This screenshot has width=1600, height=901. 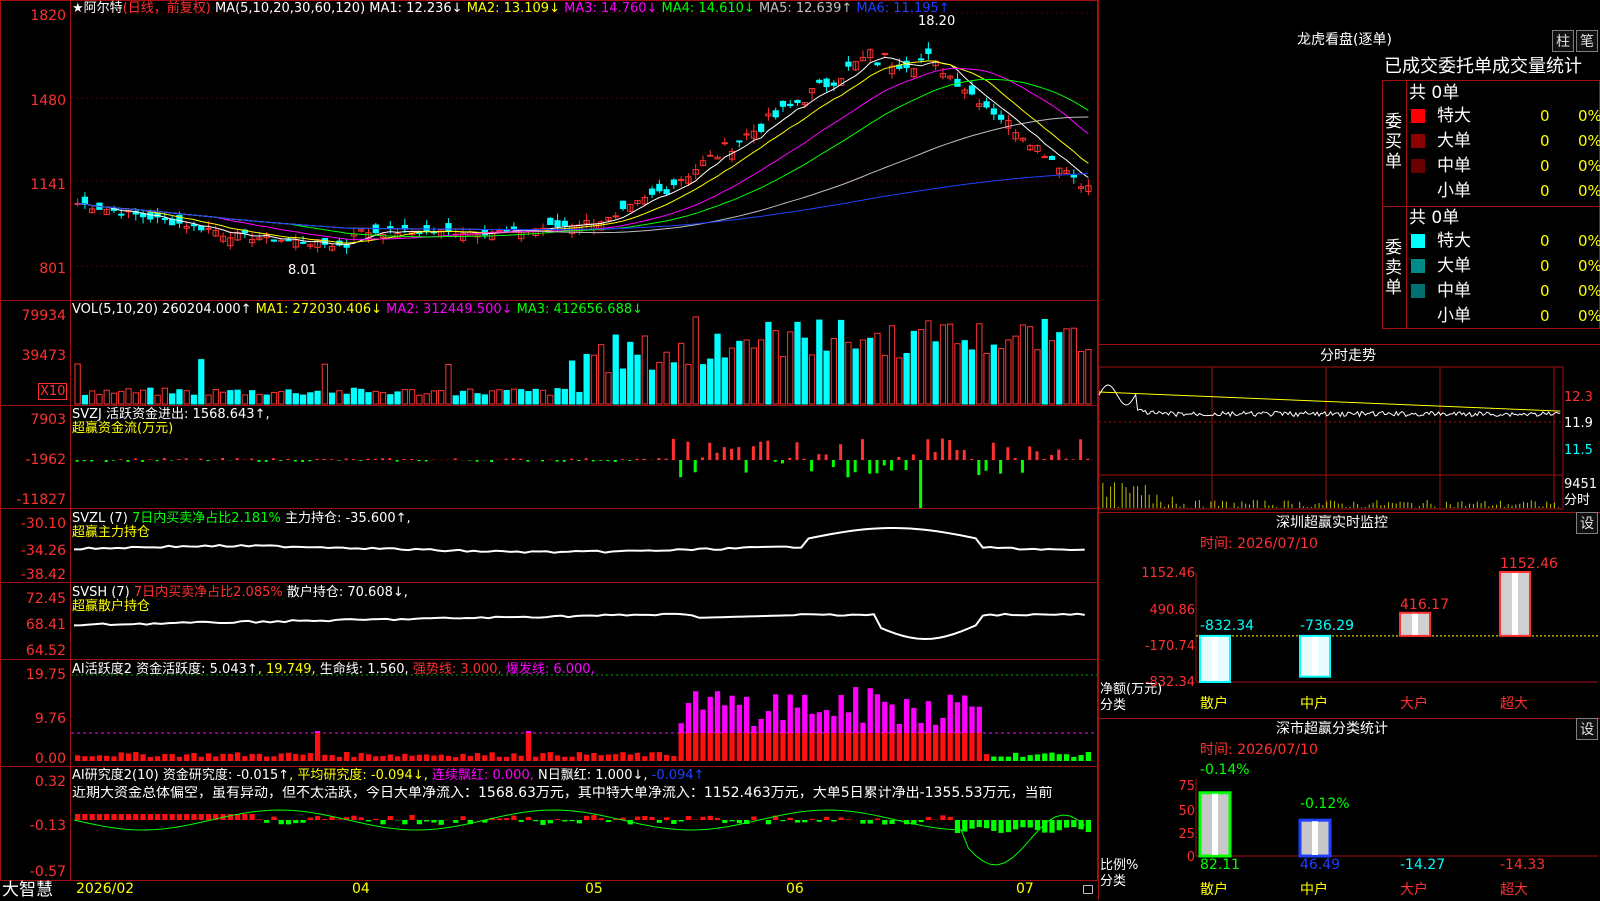 I want to click on vol-ma3: MA3: 412656.688↓, so click(x=580, y=309).